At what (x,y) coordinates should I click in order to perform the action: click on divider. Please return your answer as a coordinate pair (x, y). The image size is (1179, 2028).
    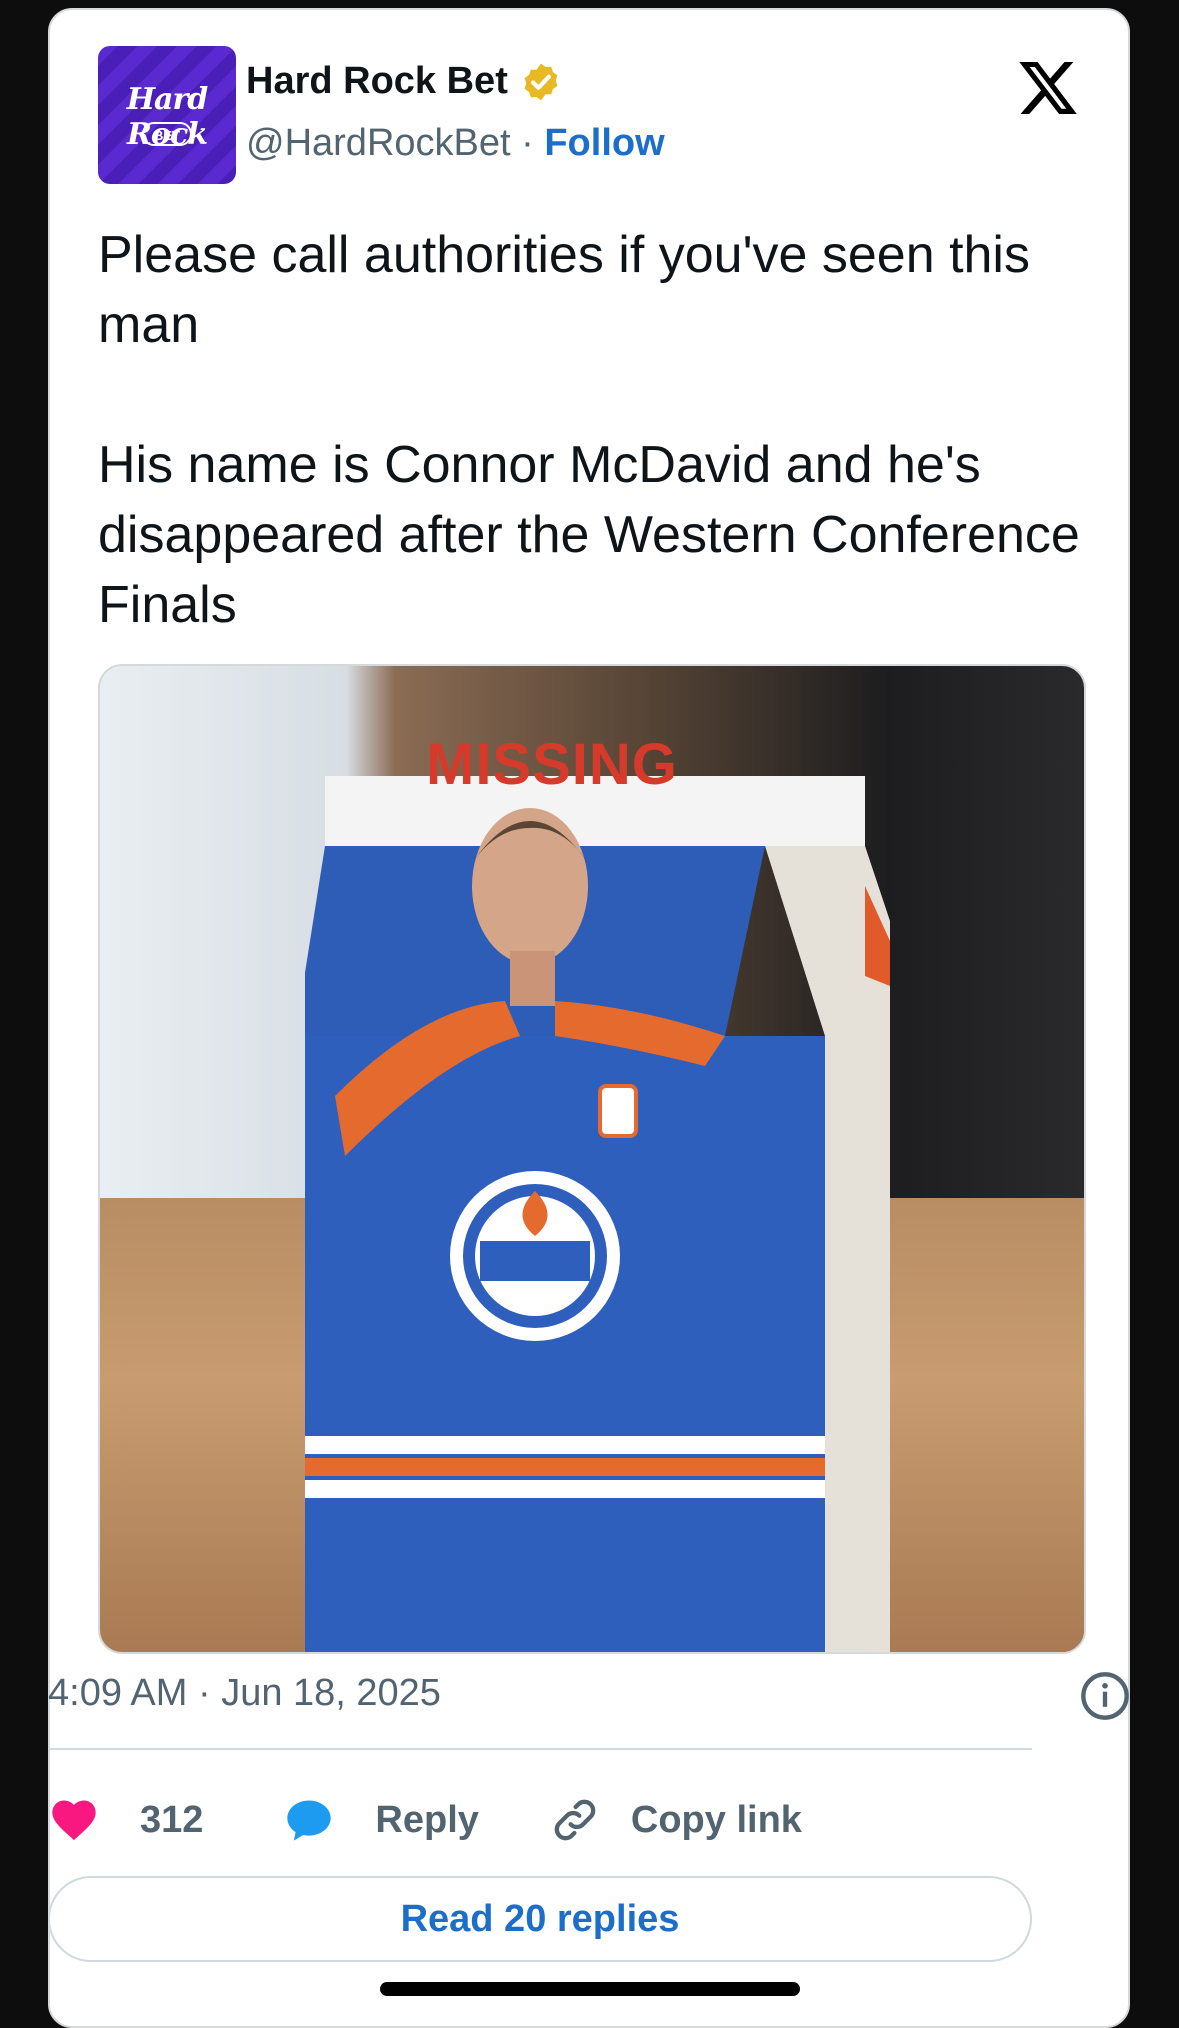
    Looking at the image, I should click on (540, 1749).